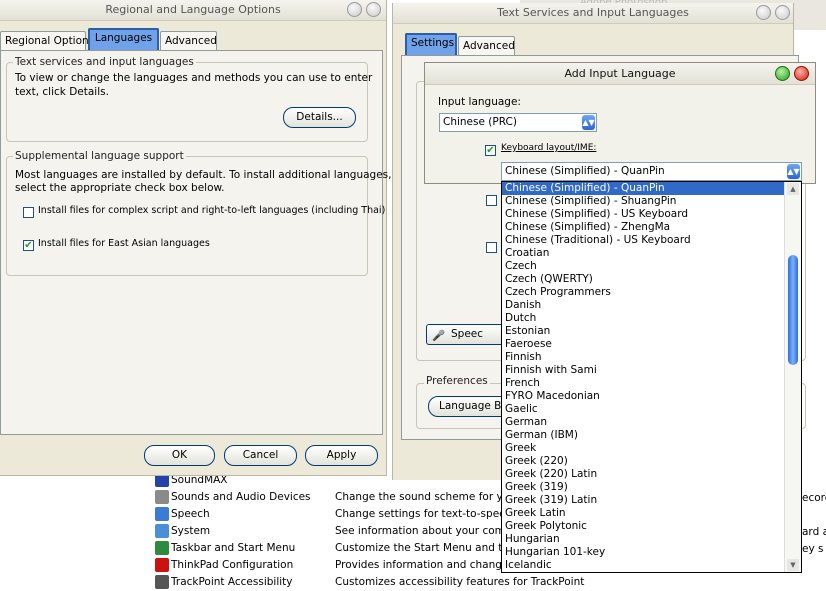  I want to click on dropdown-option: Czech Programmers, so click(643, 292).